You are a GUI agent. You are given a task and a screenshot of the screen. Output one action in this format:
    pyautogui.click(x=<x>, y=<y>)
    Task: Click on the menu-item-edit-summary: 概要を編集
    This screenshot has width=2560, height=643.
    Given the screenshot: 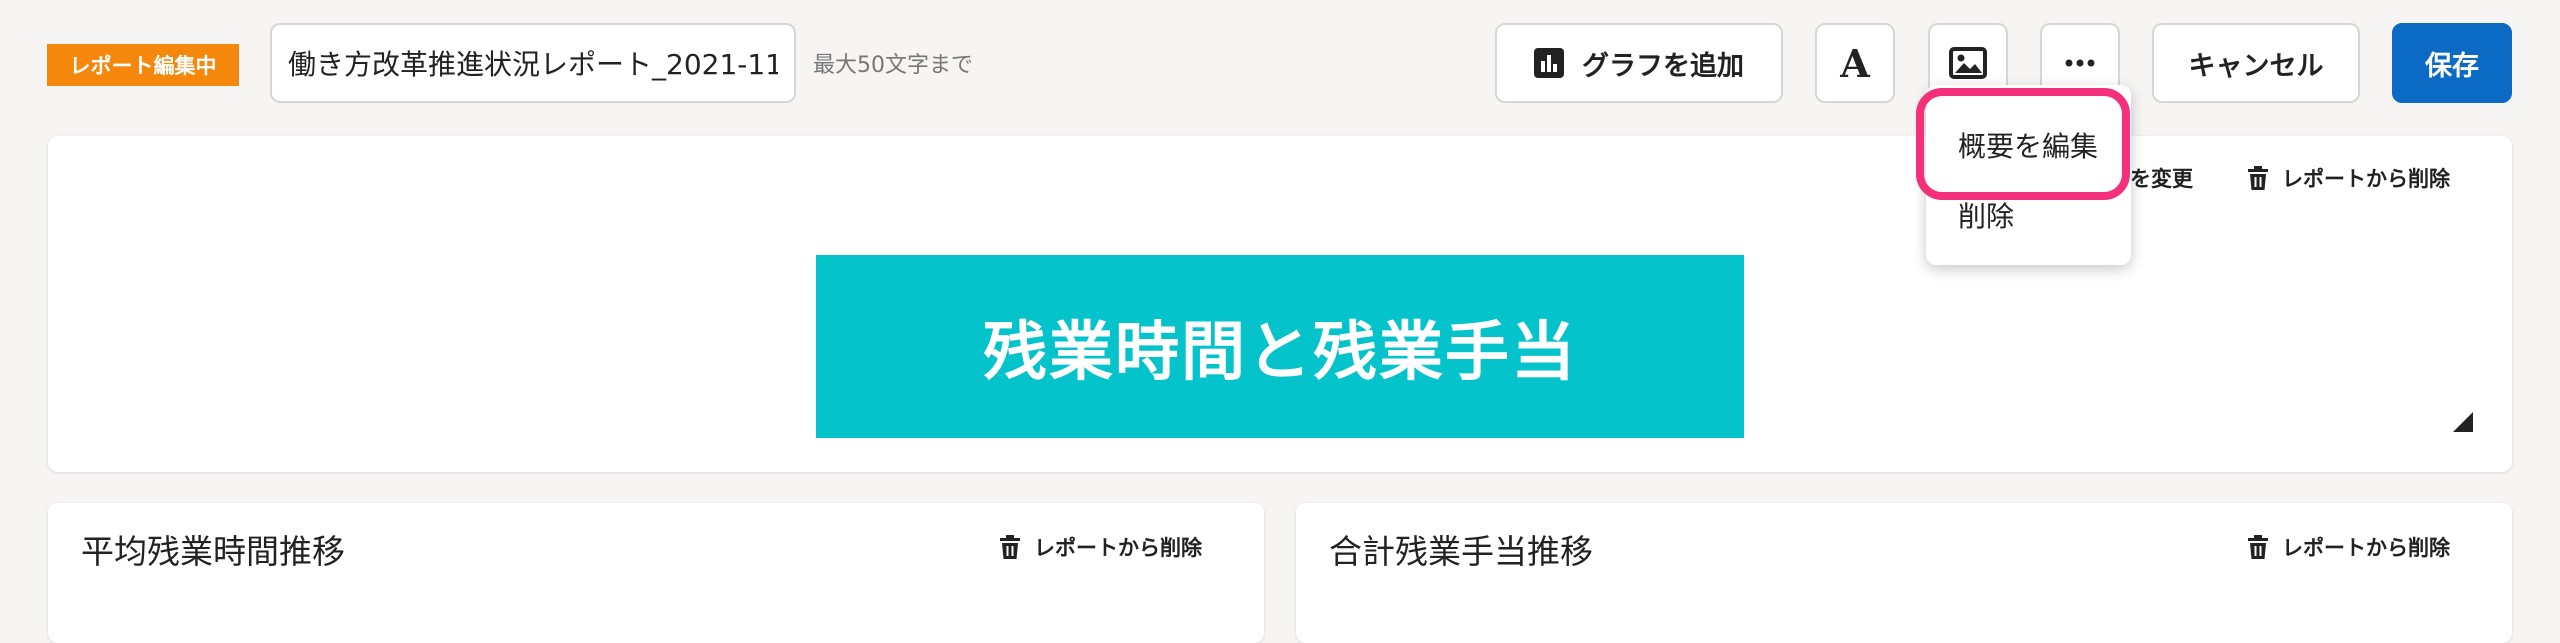 What is the action you would take?
    pyautogui.click(x=2028, y=145)
    